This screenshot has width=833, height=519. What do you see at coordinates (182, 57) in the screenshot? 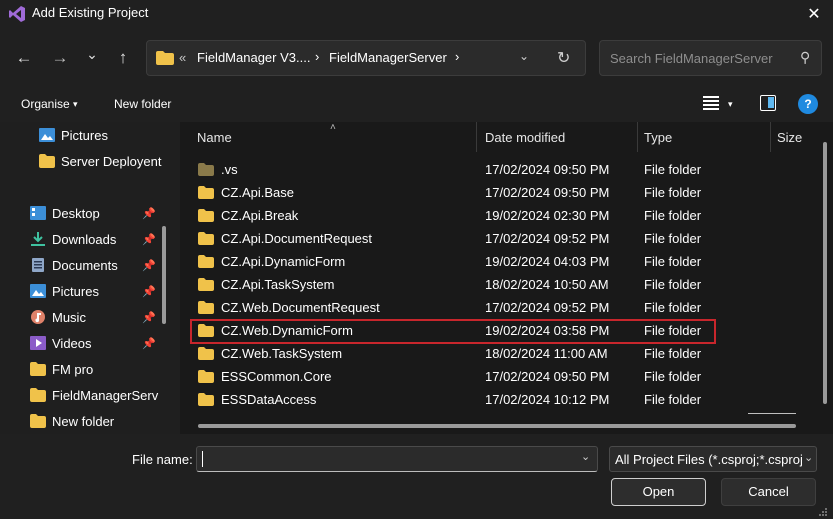
I see `address-overflow: «` at bounding box center [182, 57].